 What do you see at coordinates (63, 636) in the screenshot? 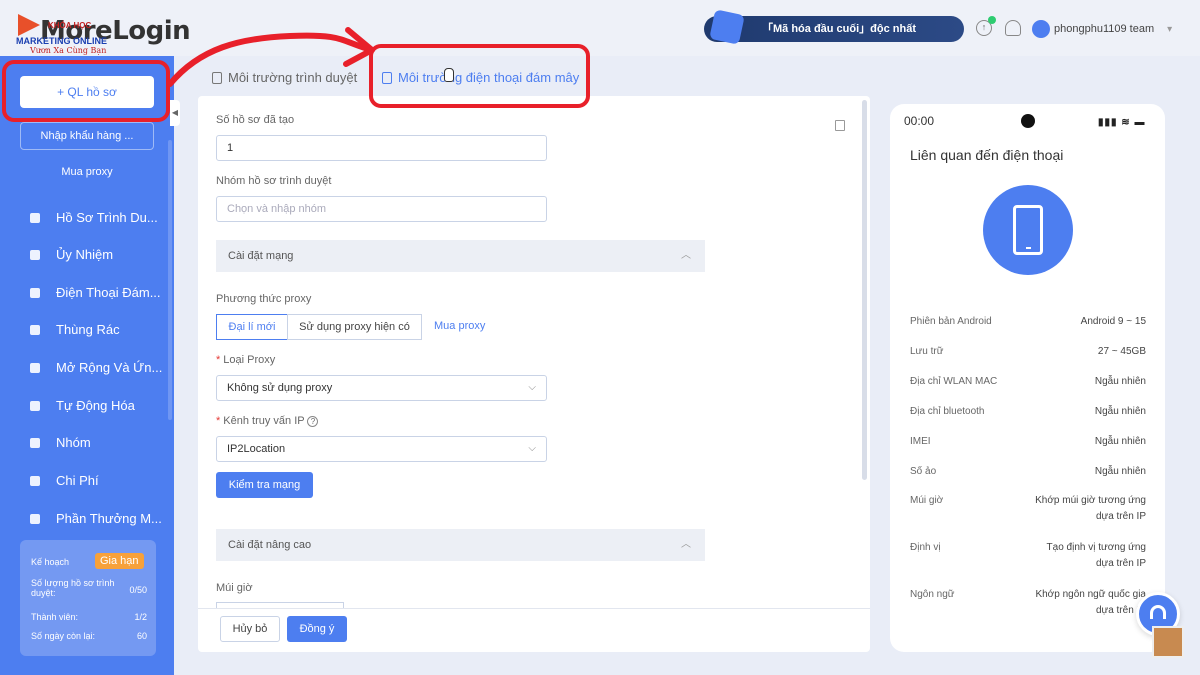
I see `plan-days-label: Số ngày còn lại:` at bounding box center [63, 636].